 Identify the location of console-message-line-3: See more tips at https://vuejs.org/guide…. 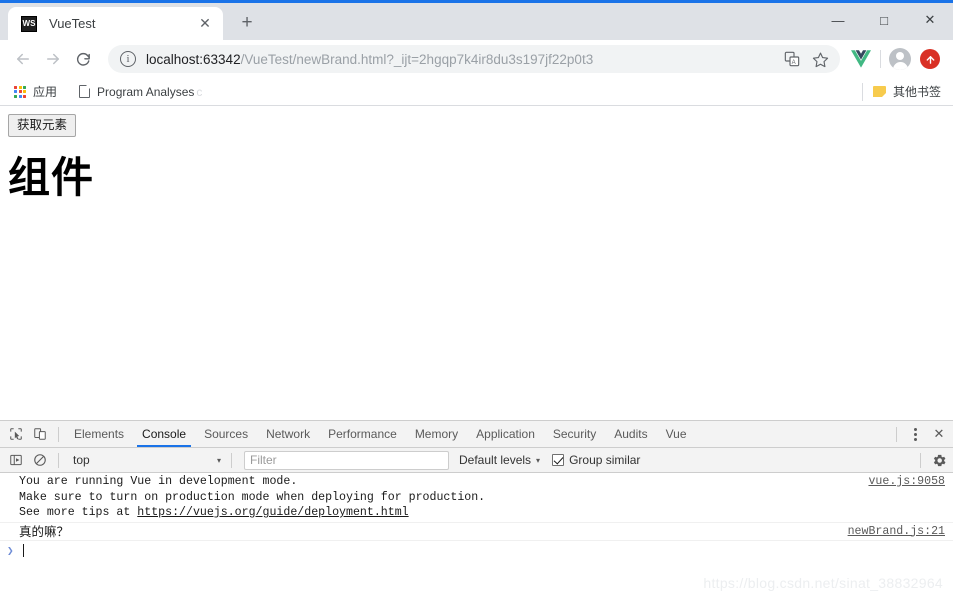
(436, 513).